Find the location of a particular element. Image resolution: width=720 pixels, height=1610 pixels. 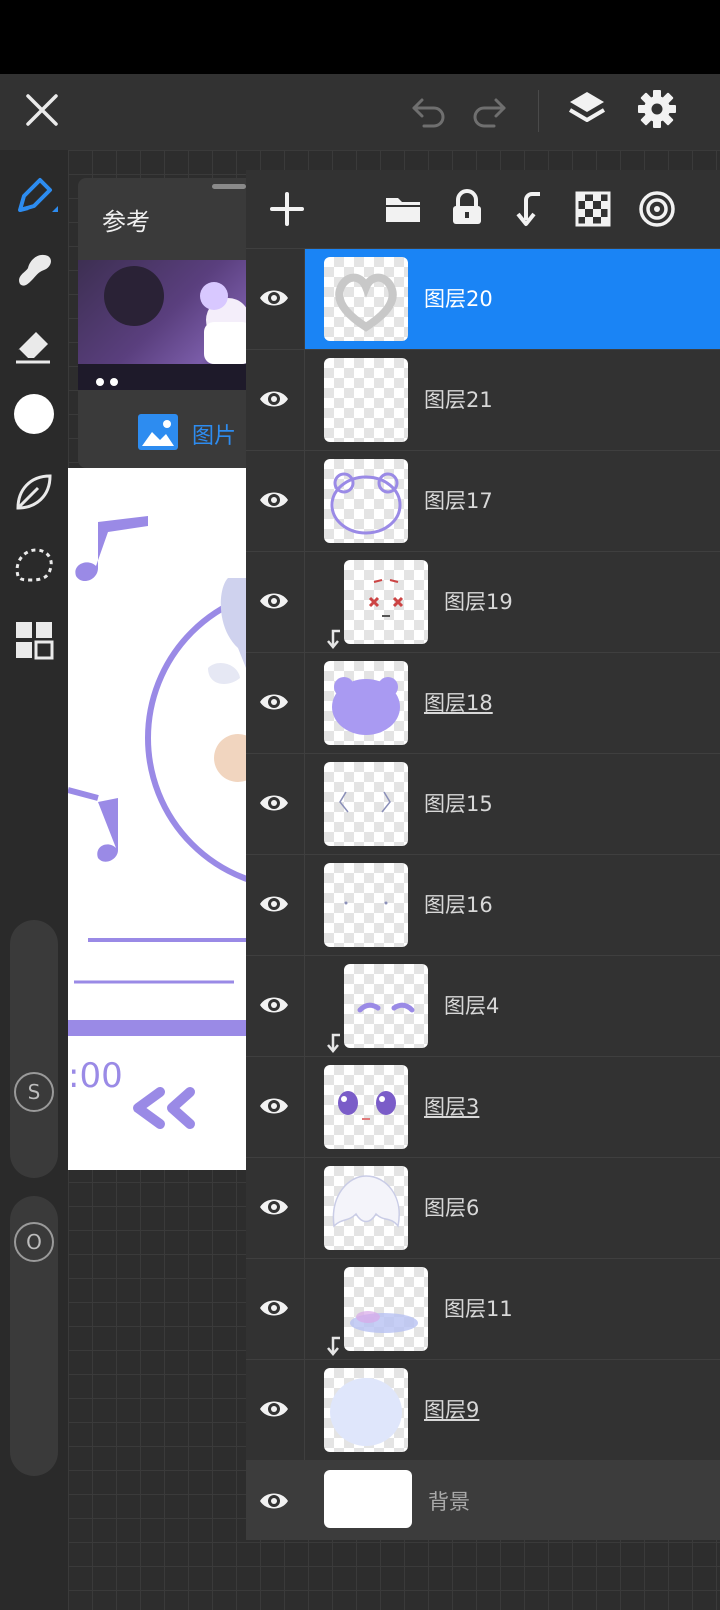

lock-icon is located at coordinates (467, 209).